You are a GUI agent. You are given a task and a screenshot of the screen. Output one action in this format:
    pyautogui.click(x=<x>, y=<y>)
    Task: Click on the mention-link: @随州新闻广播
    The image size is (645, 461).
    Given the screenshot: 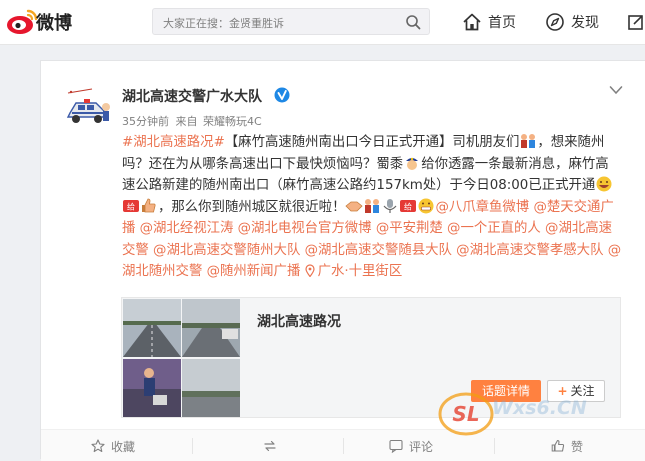 What is the action you would take?
    pyautogui.click(x=254, y=271)
    